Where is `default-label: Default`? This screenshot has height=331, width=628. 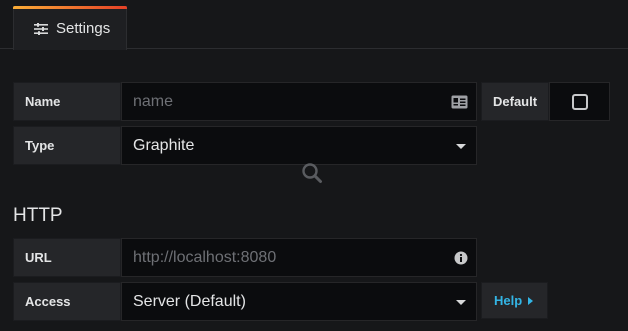
default-label: Default is located at coordinates (515, 101).